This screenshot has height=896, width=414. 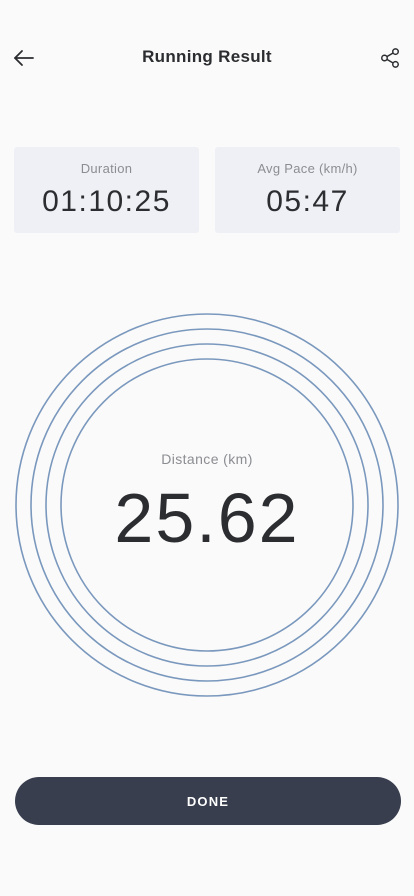 I want to click on page-title: Running Result, so click(x=207, y=56).